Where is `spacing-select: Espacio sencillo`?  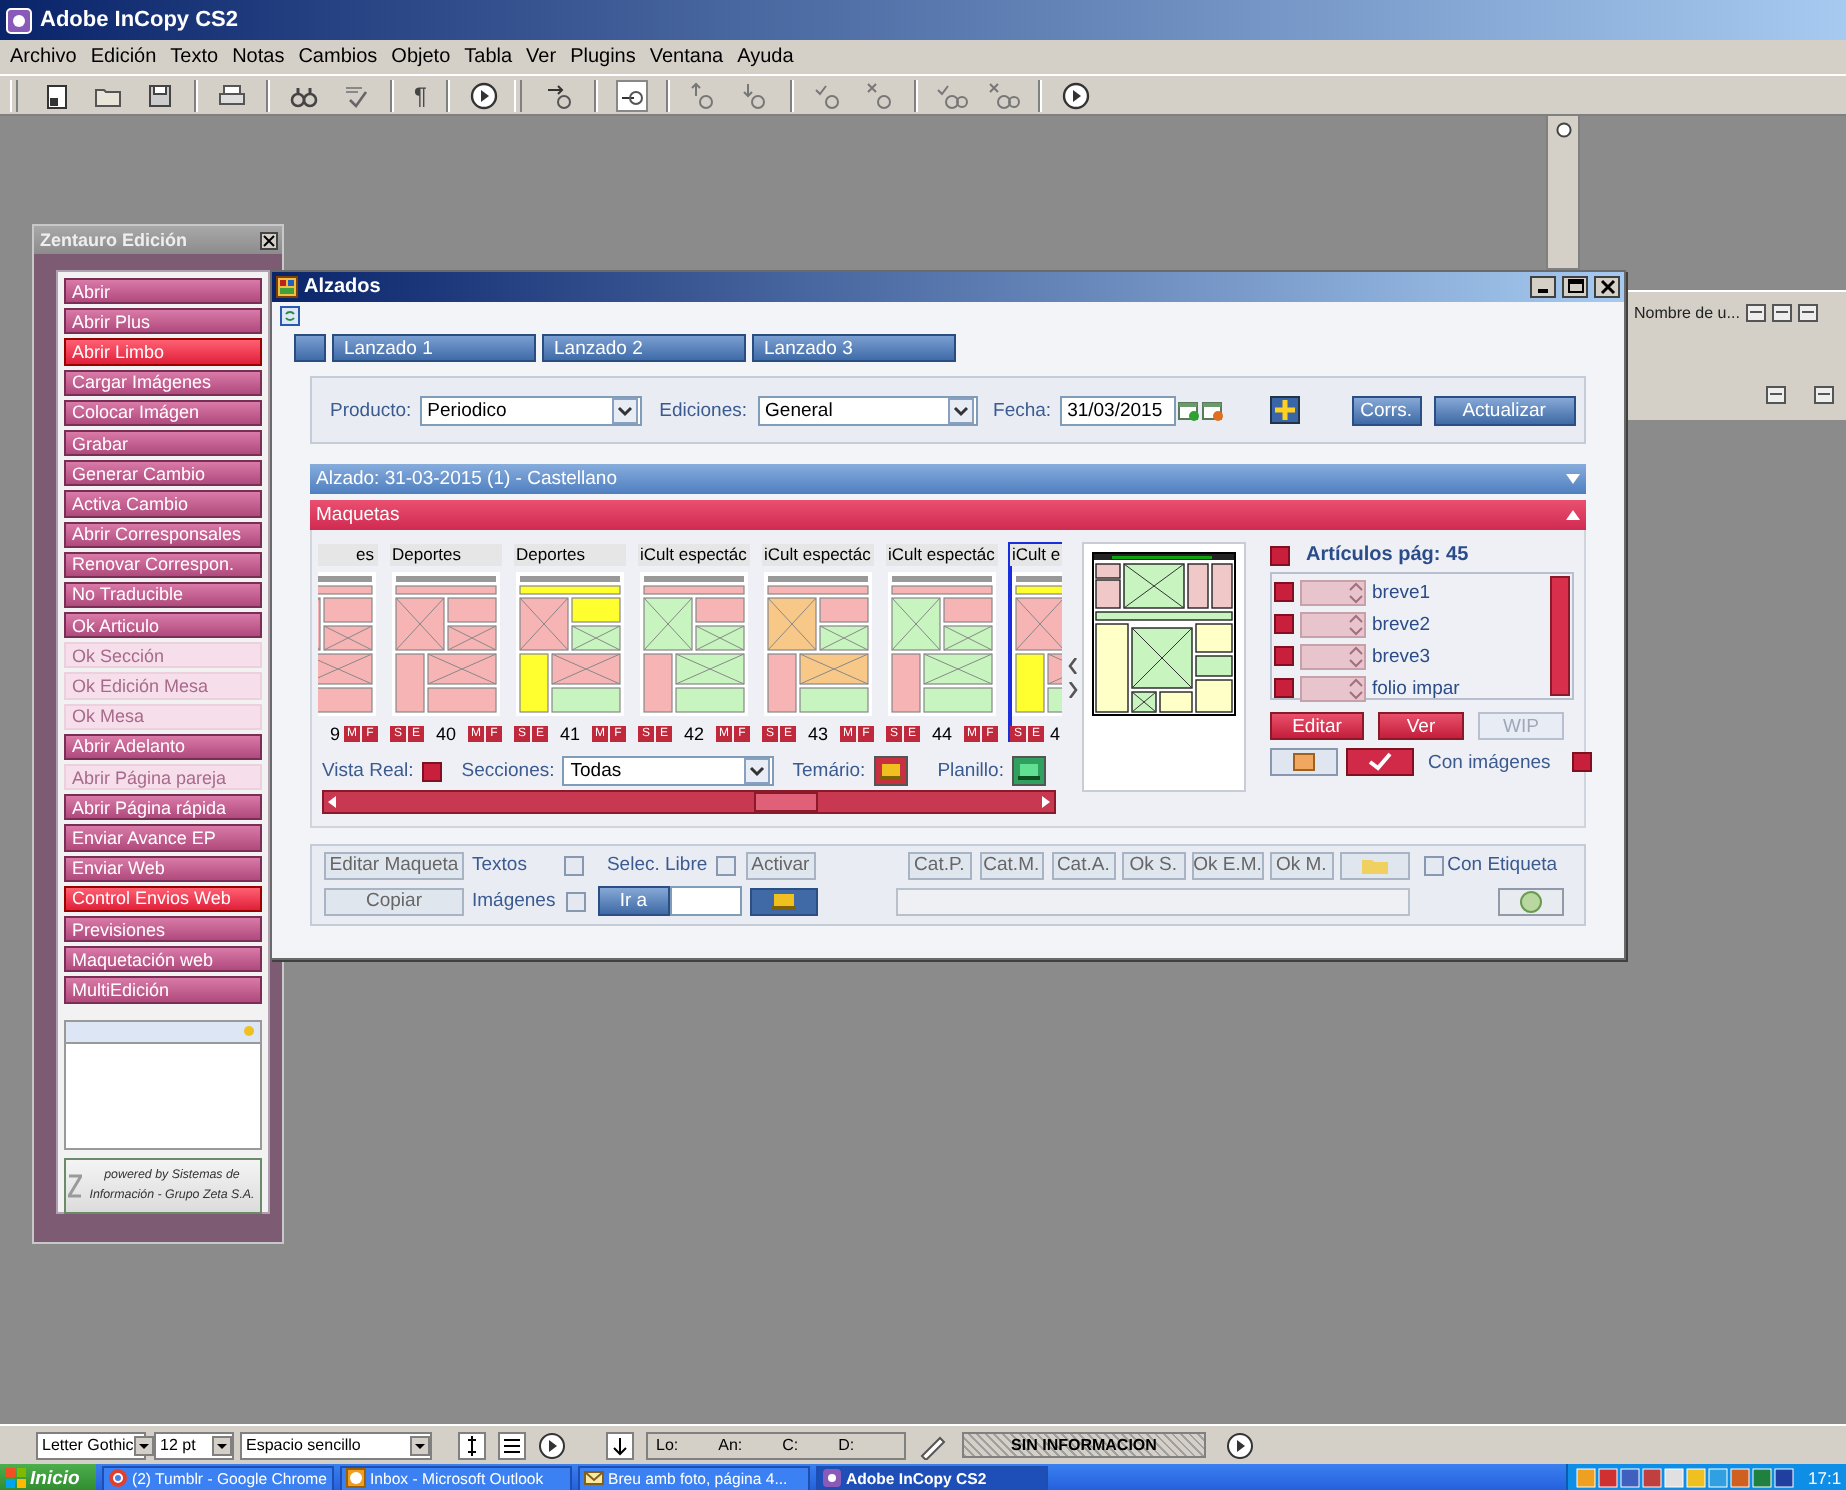
spacing-select: Espacio sencillo is located at coordinates (336, 1445).